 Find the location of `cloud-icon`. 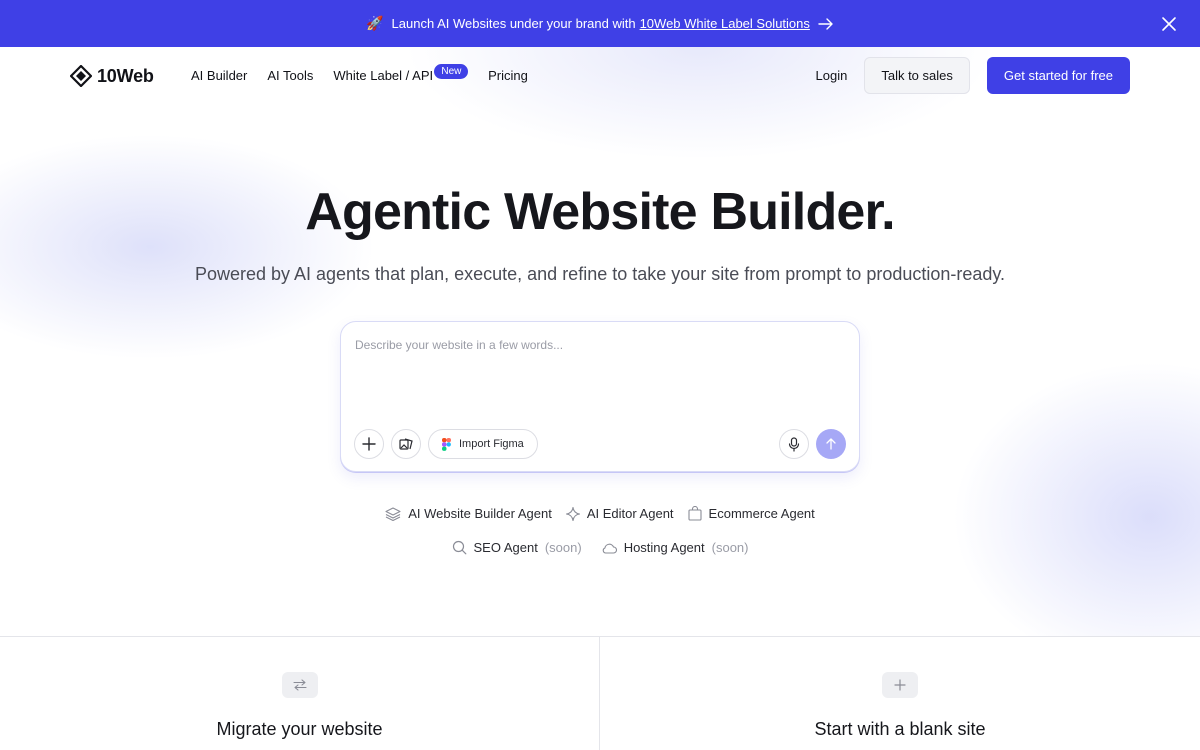

cloud-icon is located at coordinates (609, 548).